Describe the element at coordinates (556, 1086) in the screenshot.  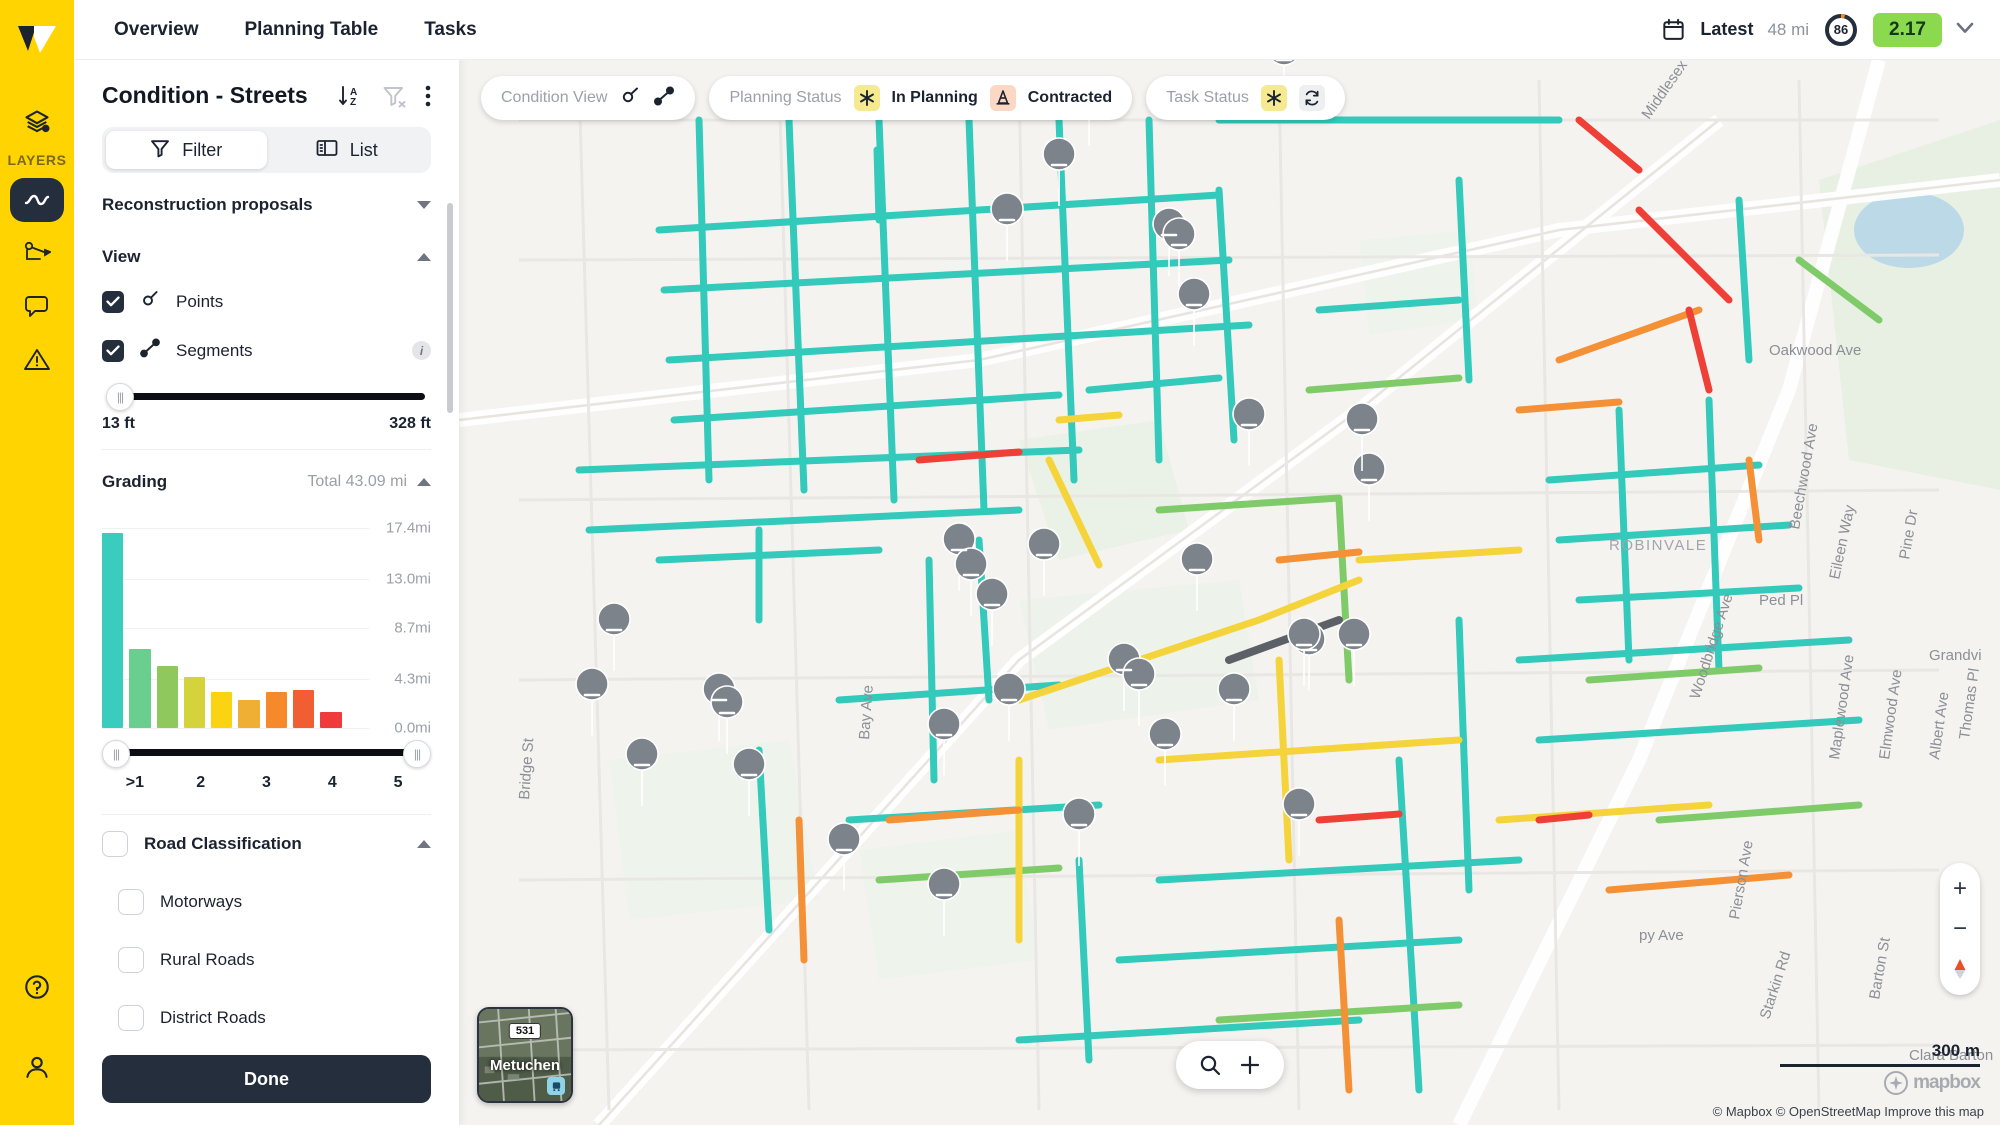
I see `transit-icon` at that location.